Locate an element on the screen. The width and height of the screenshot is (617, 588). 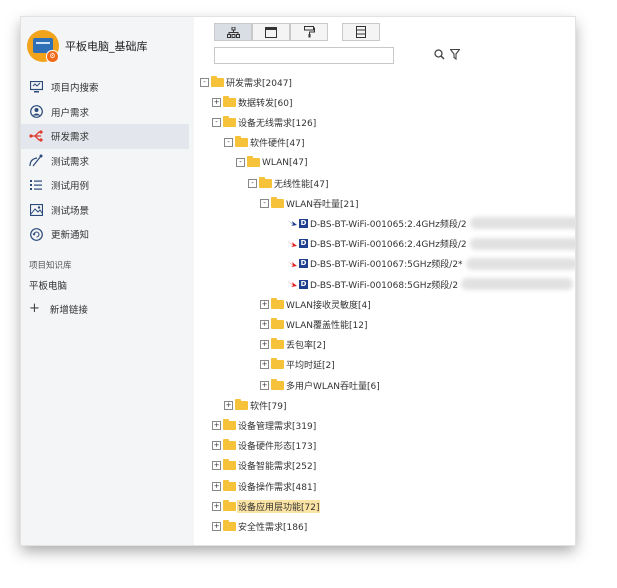
tree-node-label: 数据转发[60] is located at coordinates (265, 103).